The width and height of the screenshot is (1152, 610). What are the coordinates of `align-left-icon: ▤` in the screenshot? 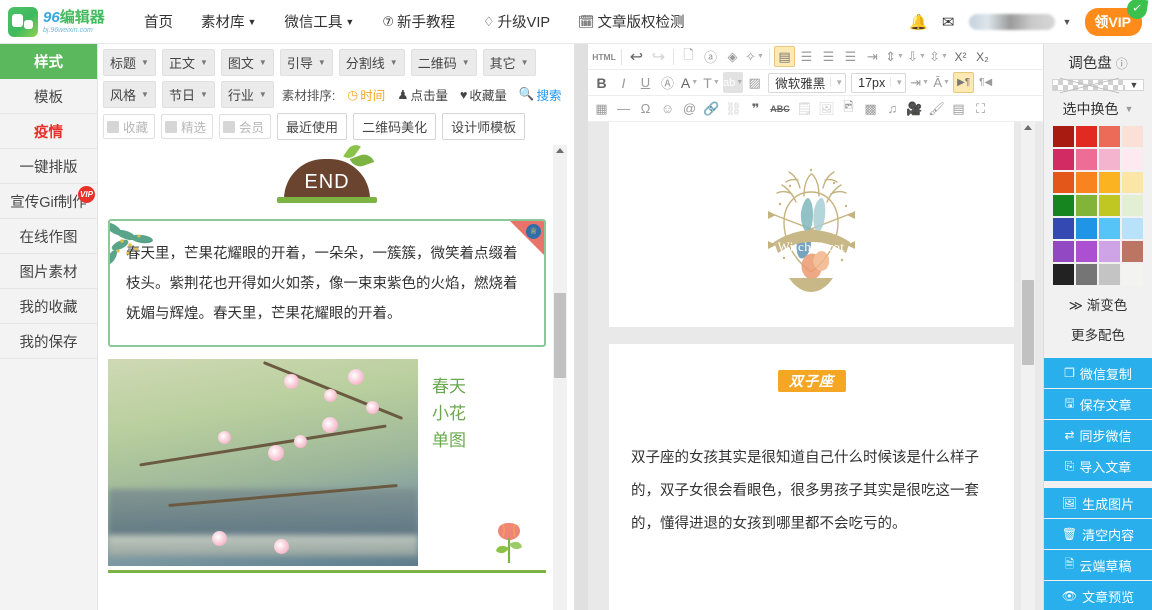 It's located at (784, 56).